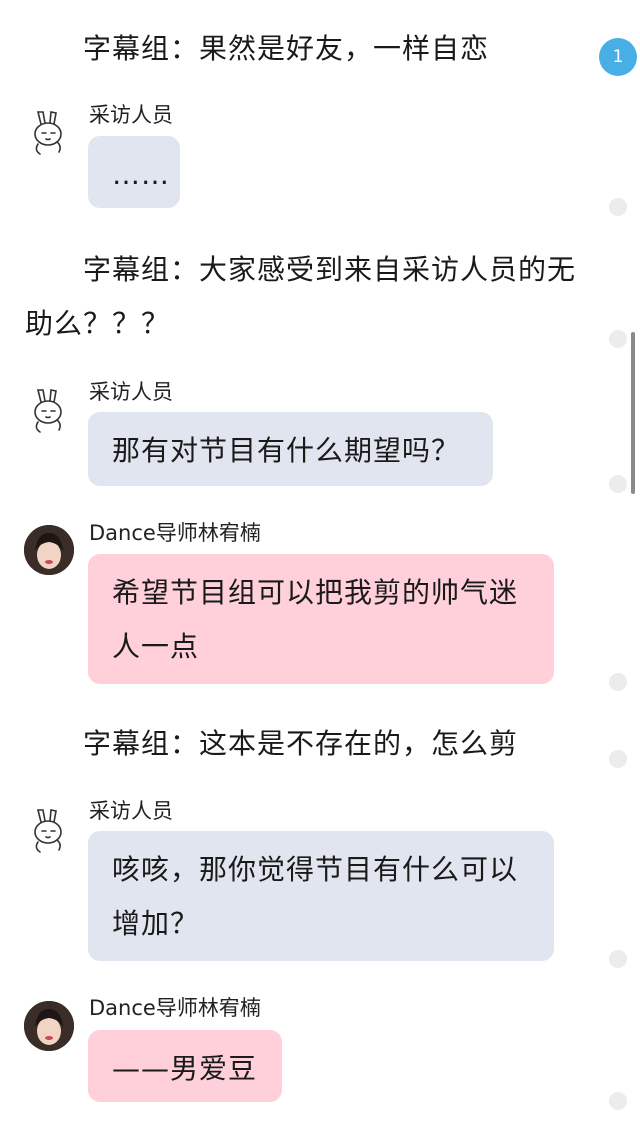  I want to click on message-bubble: 咳咳，那你觉得节目有什么可以增加？, so click(321, 896).